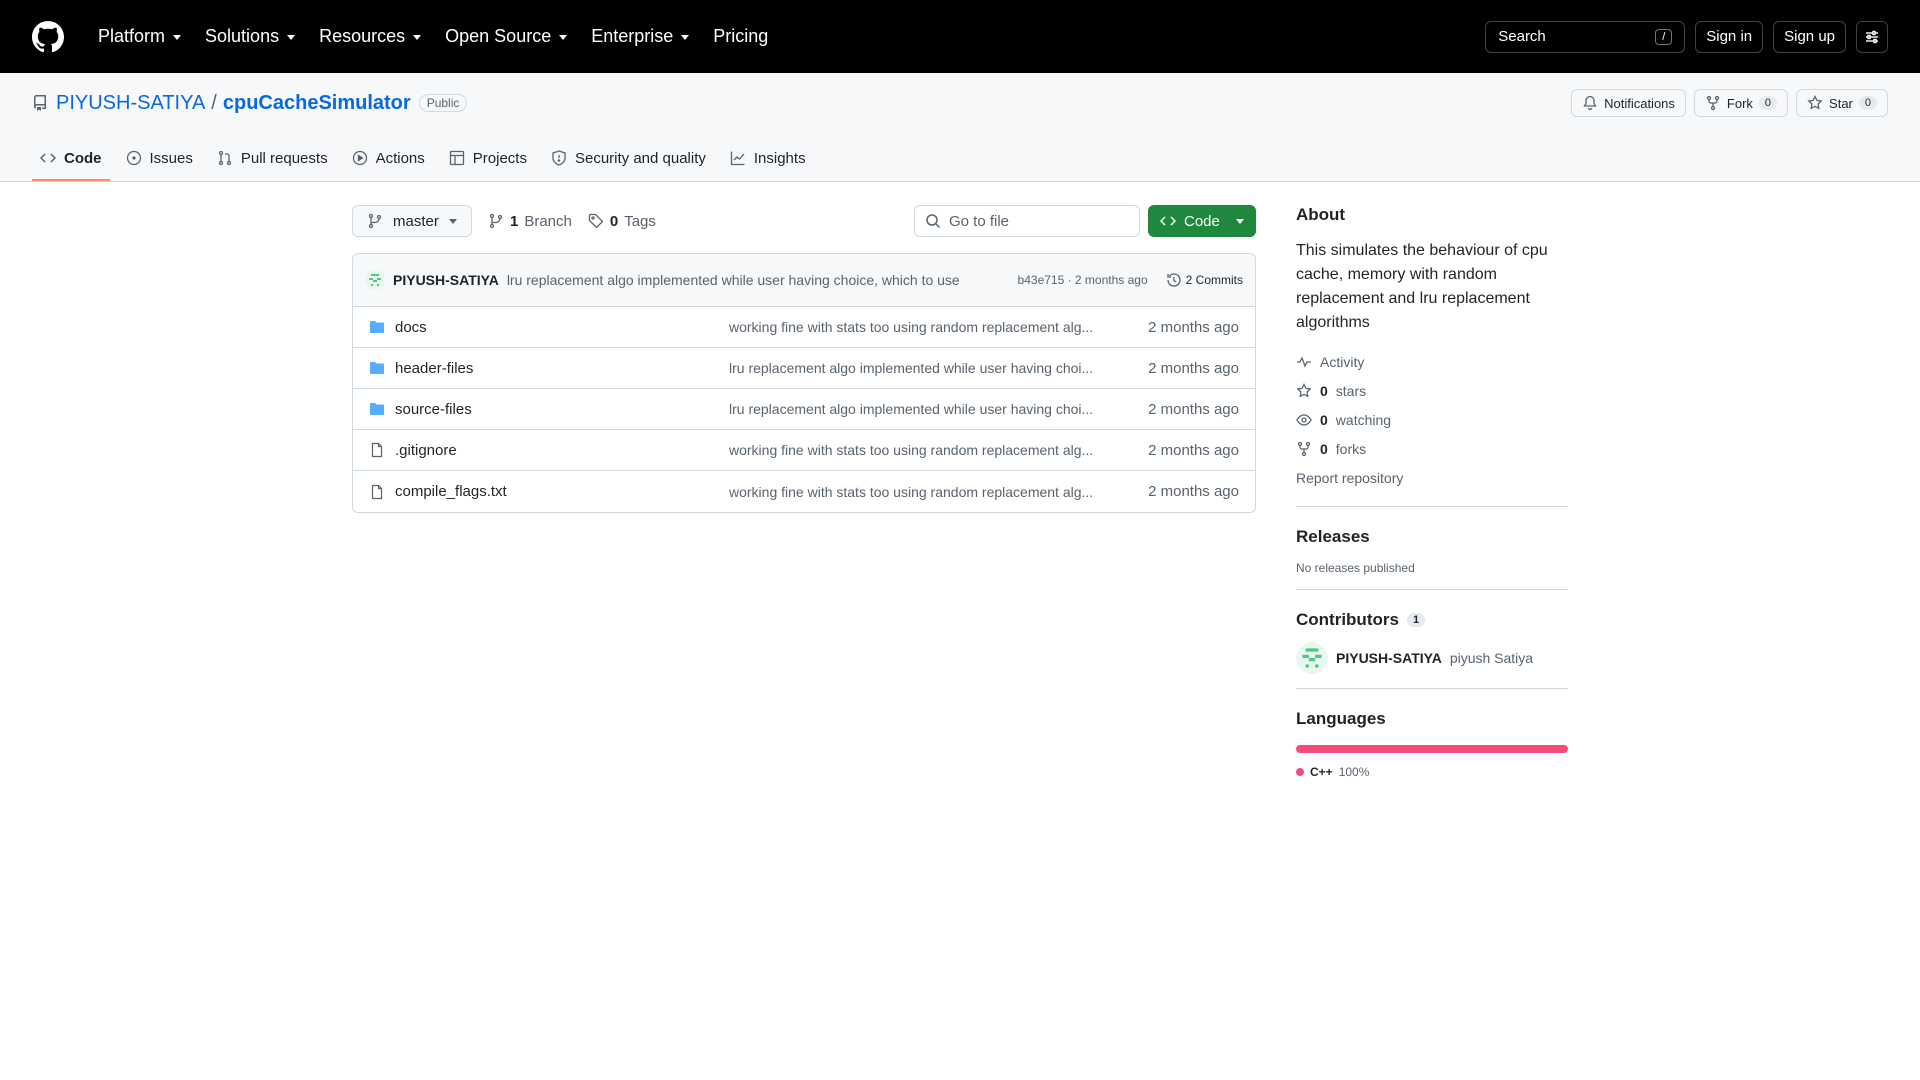  I want to click on branches-label: Branch, so click(548, 221).